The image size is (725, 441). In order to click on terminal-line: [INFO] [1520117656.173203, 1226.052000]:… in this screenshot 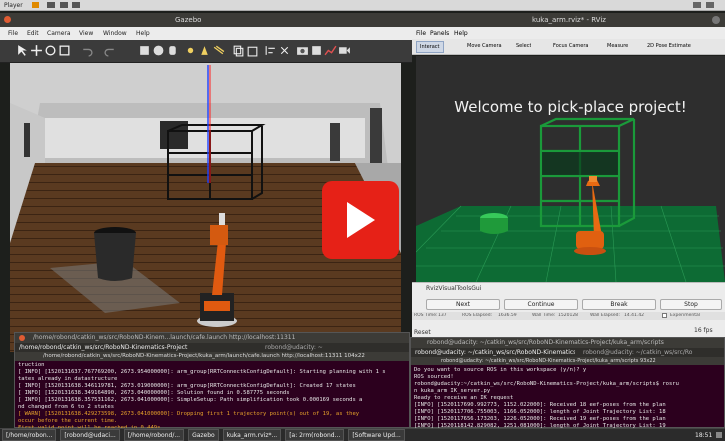, I will do `click(540, 419)`.